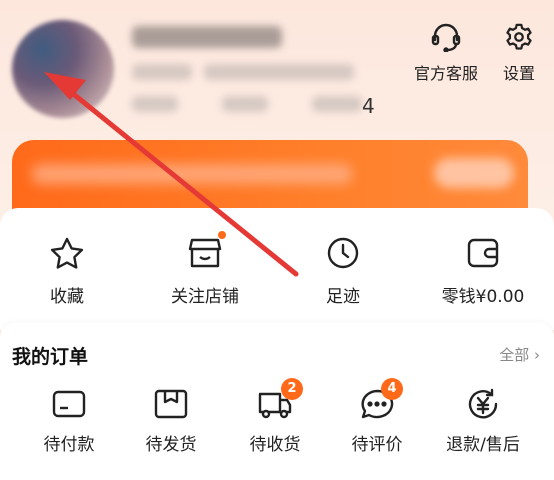 The image size is (554, 480). I want to click on followed-stores-label: 关注店铺, so click(205, 297).